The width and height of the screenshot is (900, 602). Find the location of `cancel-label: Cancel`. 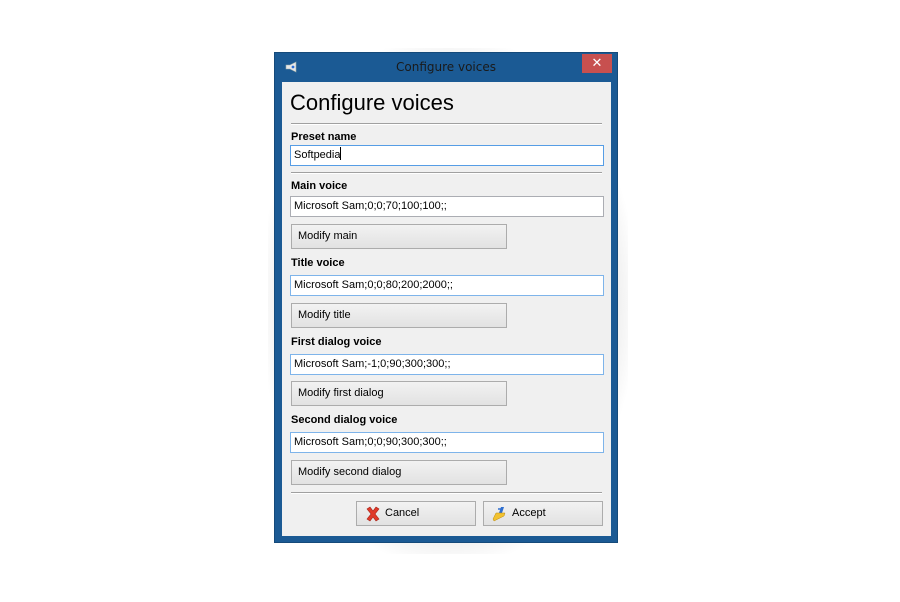

cancel-label: Cancel is located at coordinates (402, 513).